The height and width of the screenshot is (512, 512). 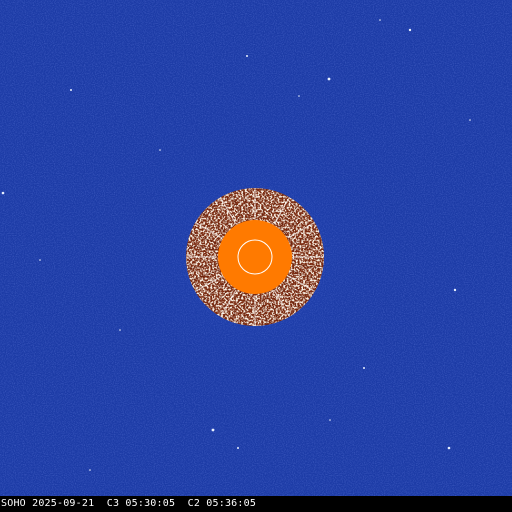 What do you see at coordinates (255, 257) in the screenshot?
I see `sun-disk` at bounding box center [255, 257].